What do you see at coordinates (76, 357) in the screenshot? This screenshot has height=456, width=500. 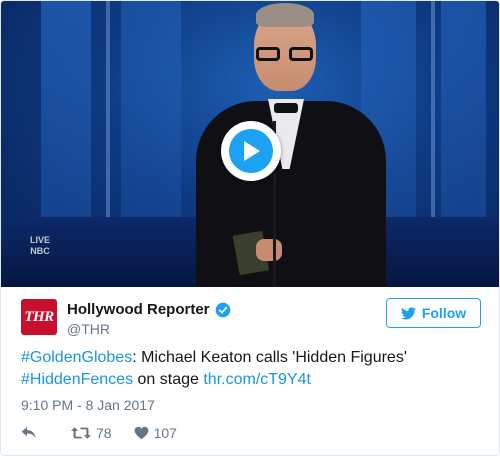 I see `hashtag-link: #GoldenGlobes` at bounding box center [76, 357].